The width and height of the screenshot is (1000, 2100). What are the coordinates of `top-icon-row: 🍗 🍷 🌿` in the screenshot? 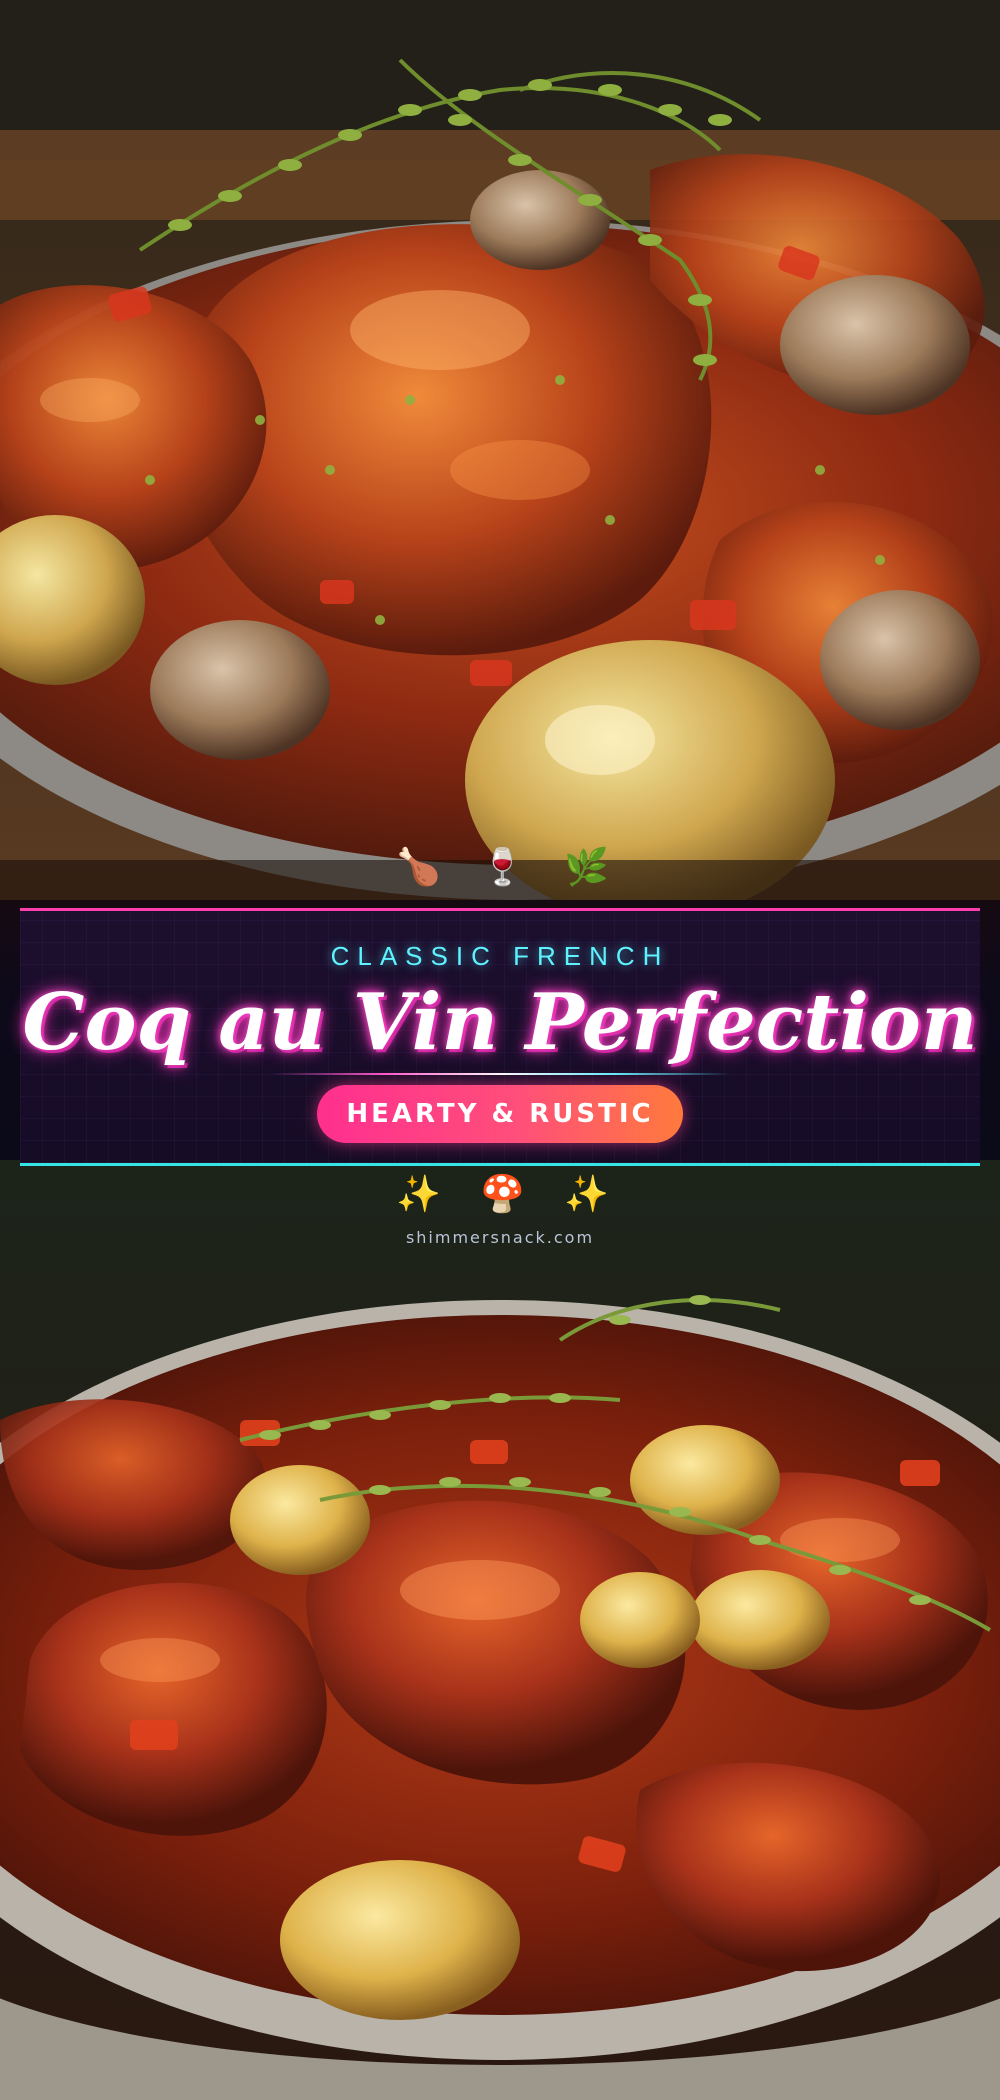 It's located at (500, 868).